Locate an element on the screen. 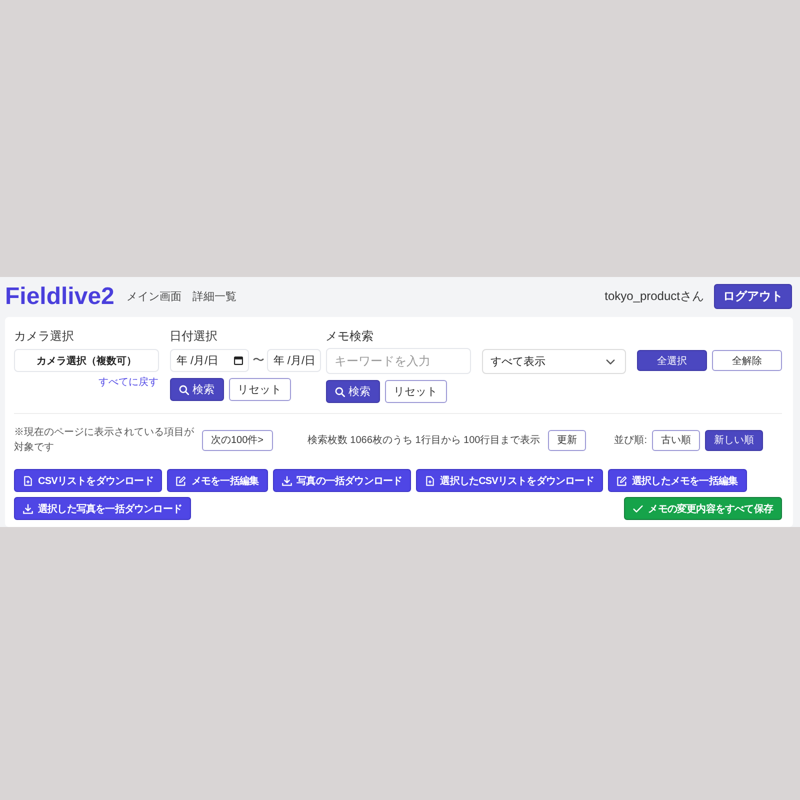  field-label: カメラ選択 is located at coordinates (44, 336).